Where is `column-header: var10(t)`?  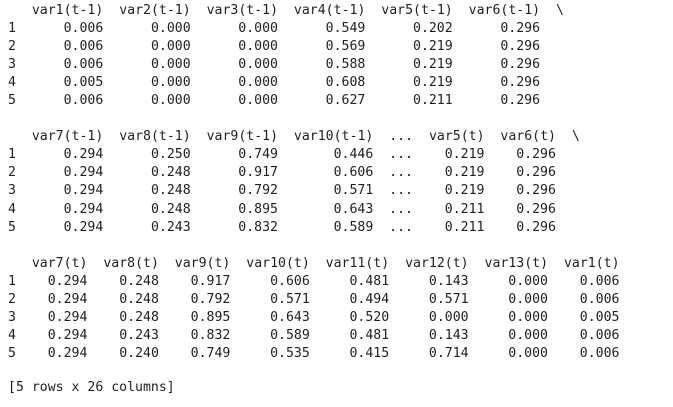
column-header: var10(t) is located at coordinates (278, 263).